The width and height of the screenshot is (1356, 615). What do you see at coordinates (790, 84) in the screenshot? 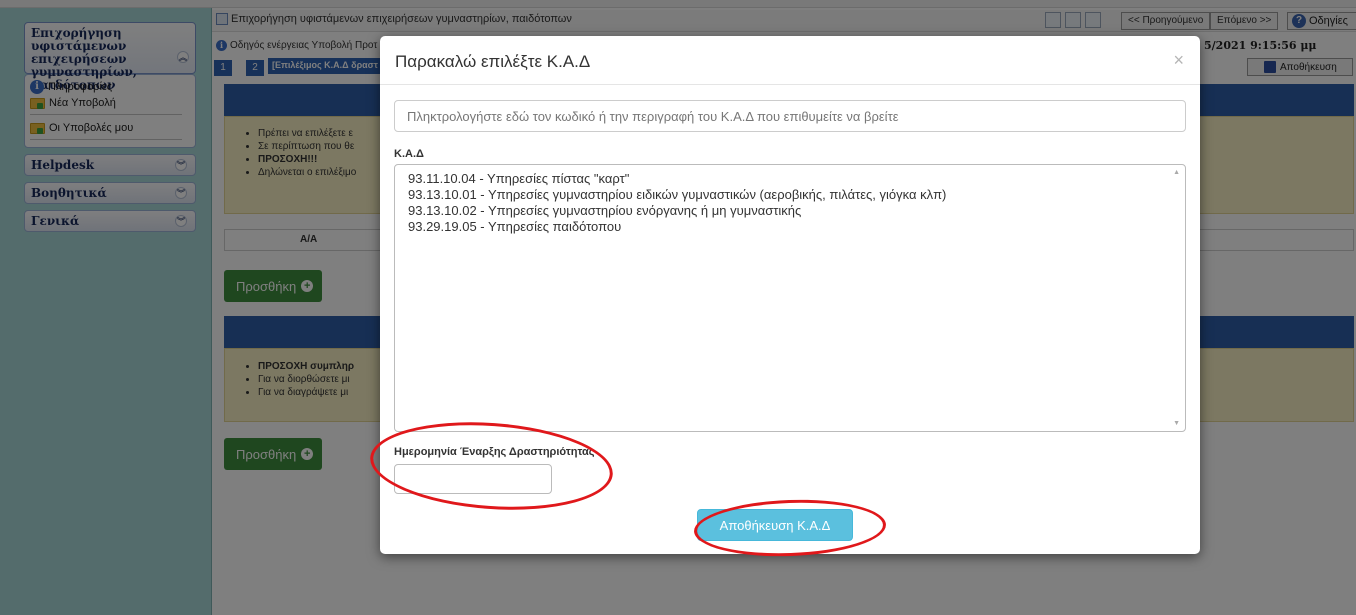
I see `divider` at bounding box center [790, 84].